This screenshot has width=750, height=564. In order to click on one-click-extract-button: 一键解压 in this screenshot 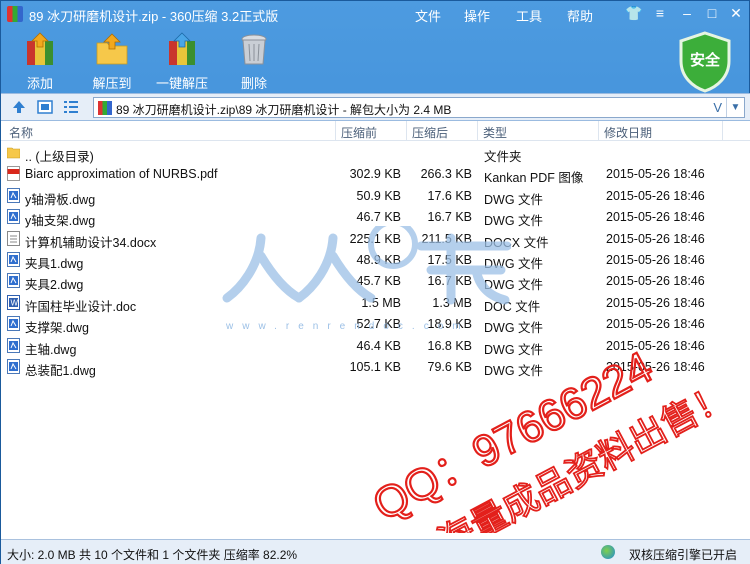, I will do `click(182, 61)`.